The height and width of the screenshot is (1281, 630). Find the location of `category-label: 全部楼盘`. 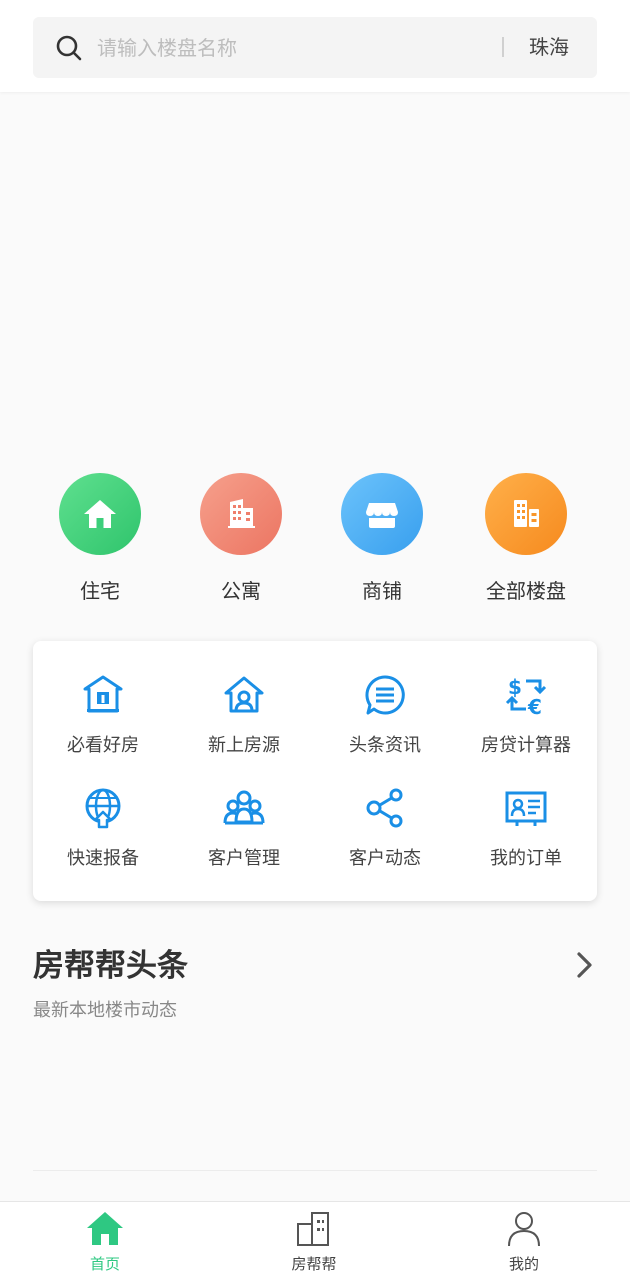

category-label: 全部楼盘 is located at coordinates (526, 591).